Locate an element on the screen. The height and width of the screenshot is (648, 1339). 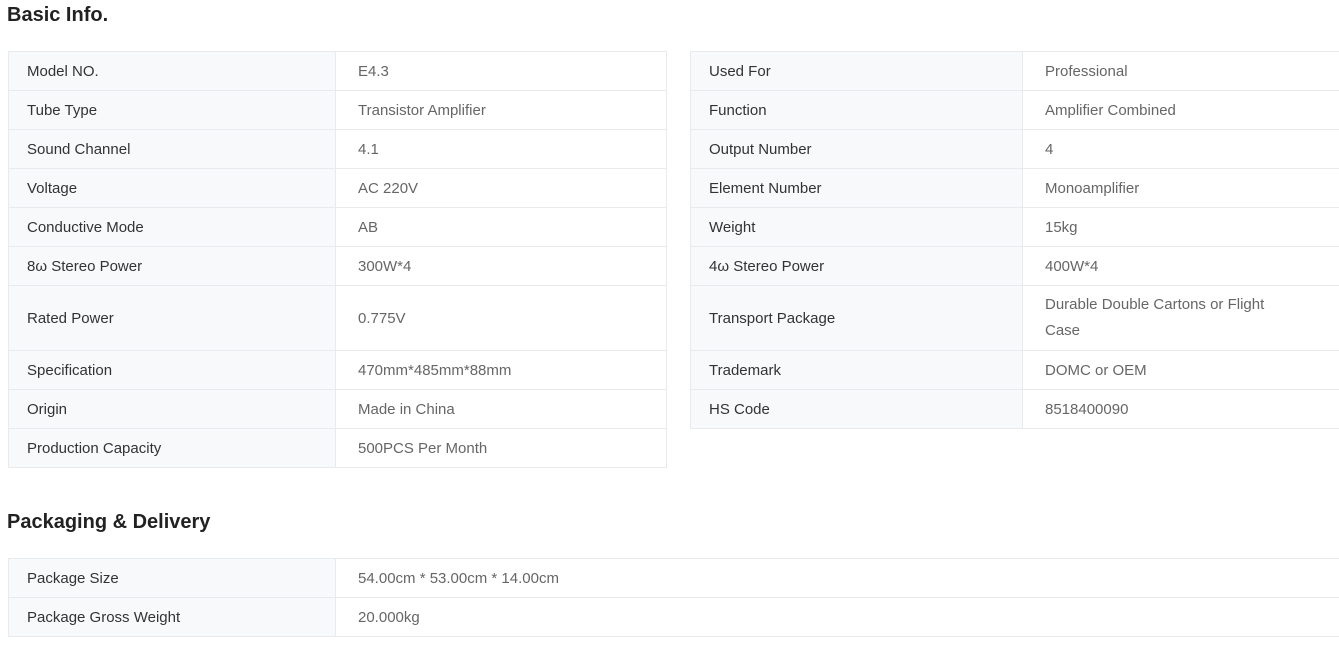
spec-value: Transistor Amplifier is located at coordinates (501, 110).